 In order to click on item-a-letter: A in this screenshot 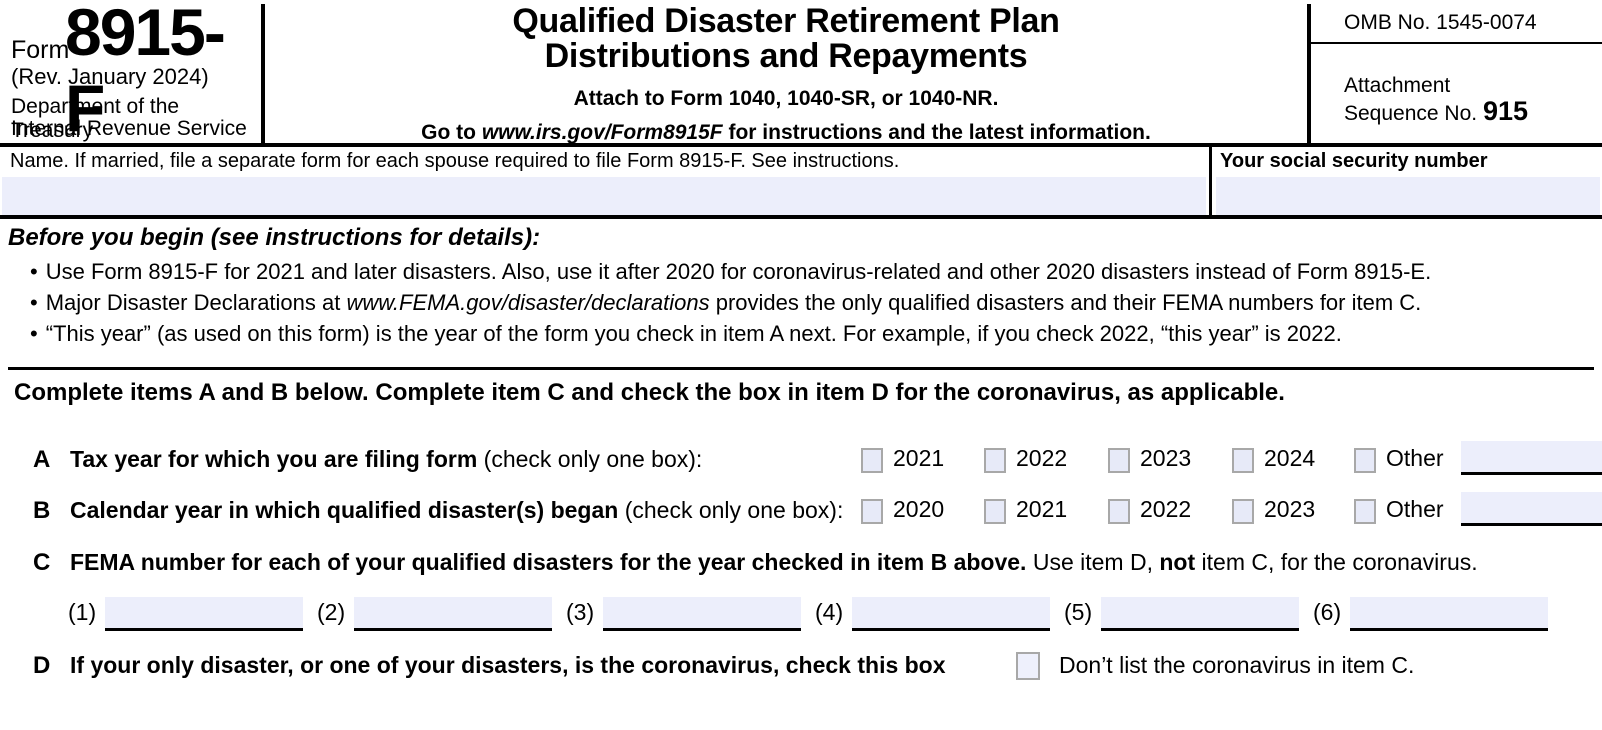, I will do `click(42, 459)`.